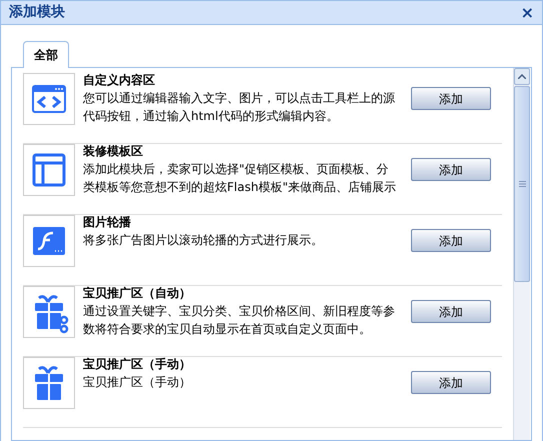 The width and height of the screenshot is (543, 441). Describe the element at coordinates (49, 170) in the screenshot. I see `layout-icon` at that location.